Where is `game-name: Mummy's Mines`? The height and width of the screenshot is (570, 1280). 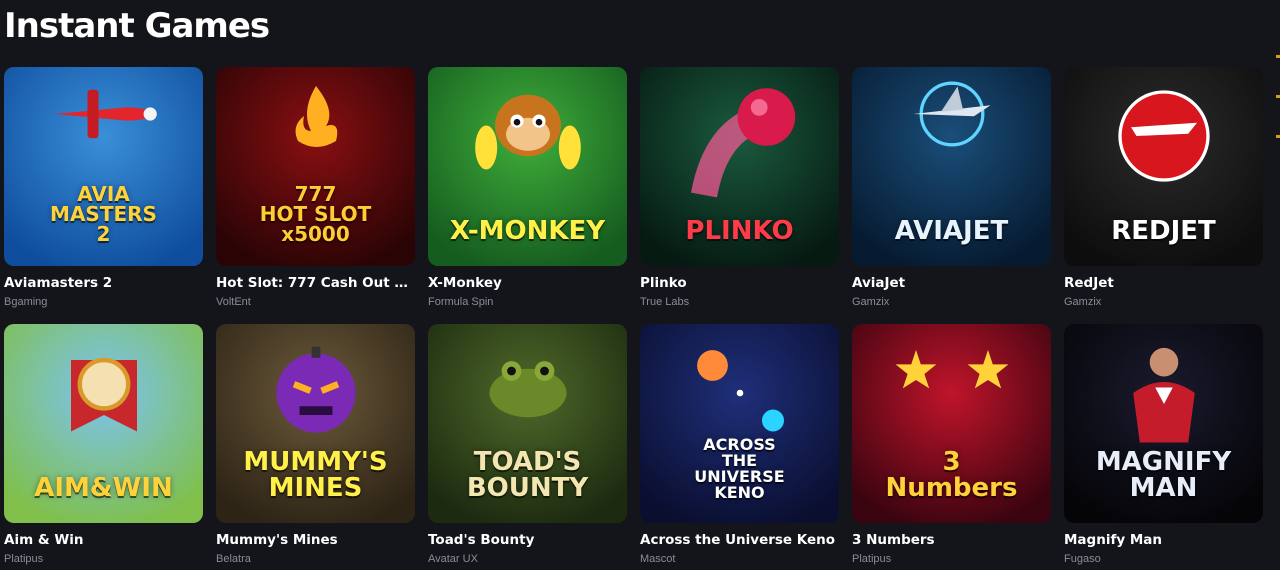
game-name: Mummy's Mines is located at coordinates (315, 540).